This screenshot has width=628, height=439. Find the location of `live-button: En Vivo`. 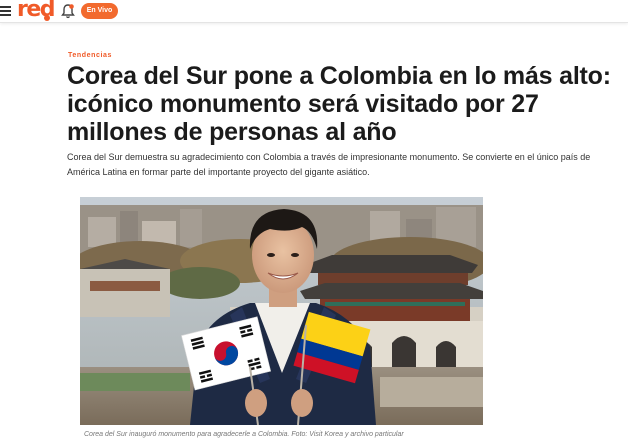

live-button: En Vivo is located at coordinates (99, 11).